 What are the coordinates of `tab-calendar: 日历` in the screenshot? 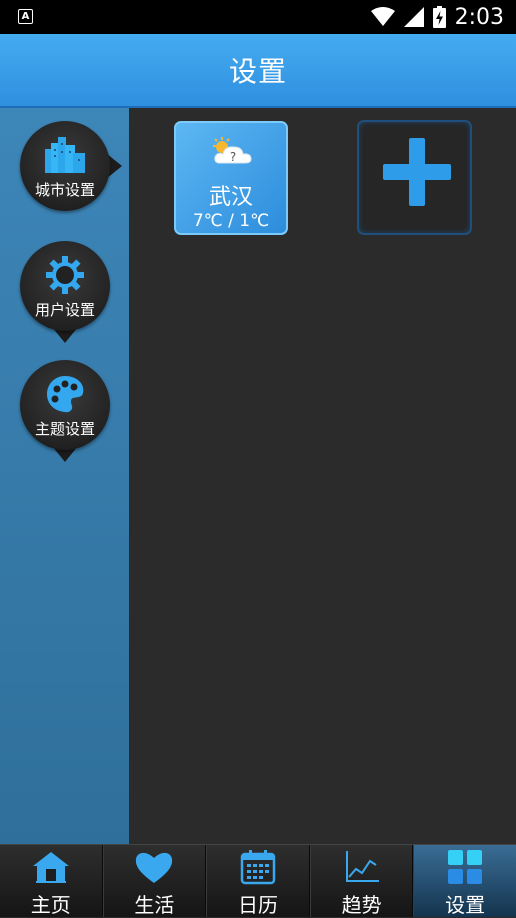 It's located at (258, 881).